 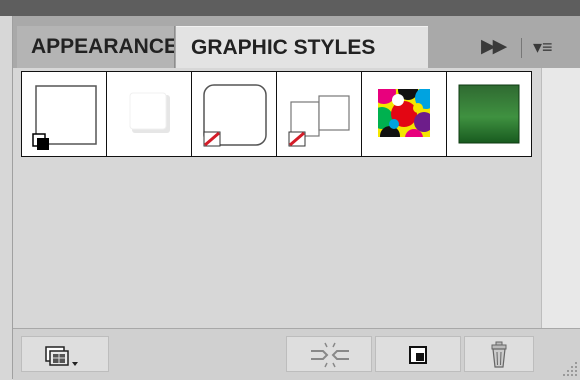 I want to click on panel-tab-bar: APPEARANCE GRAPHIC STYLES ▶▶ ▾≡, so click(x=296, y=42).